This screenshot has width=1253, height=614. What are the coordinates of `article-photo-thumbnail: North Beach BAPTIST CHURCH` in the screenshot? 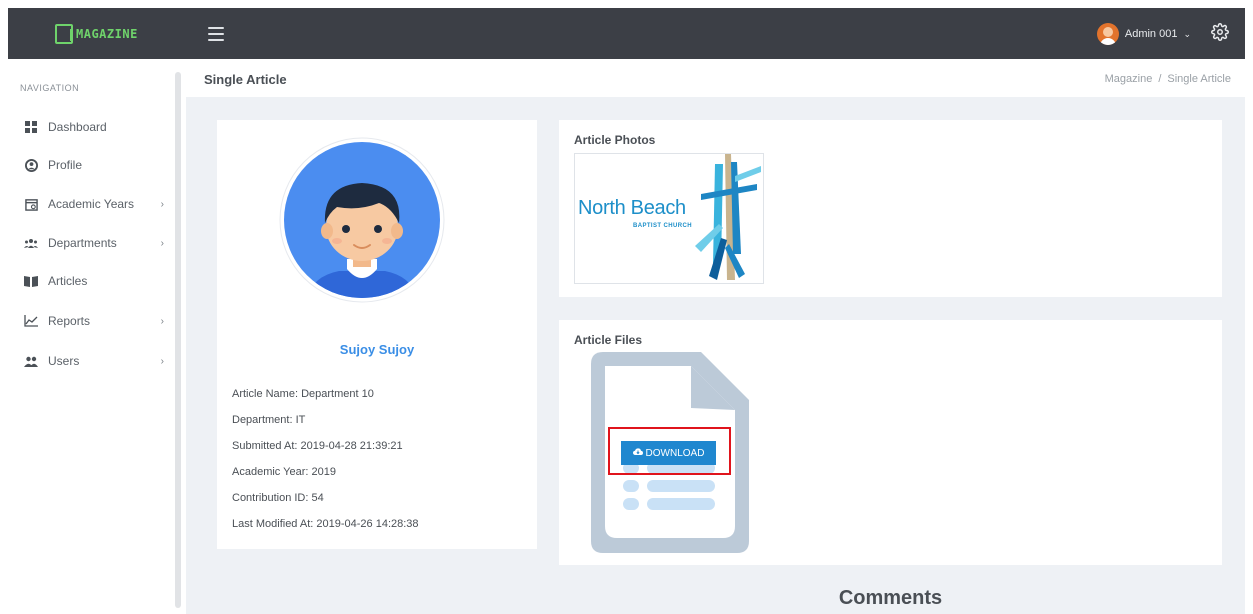 It's located at (669, 218).